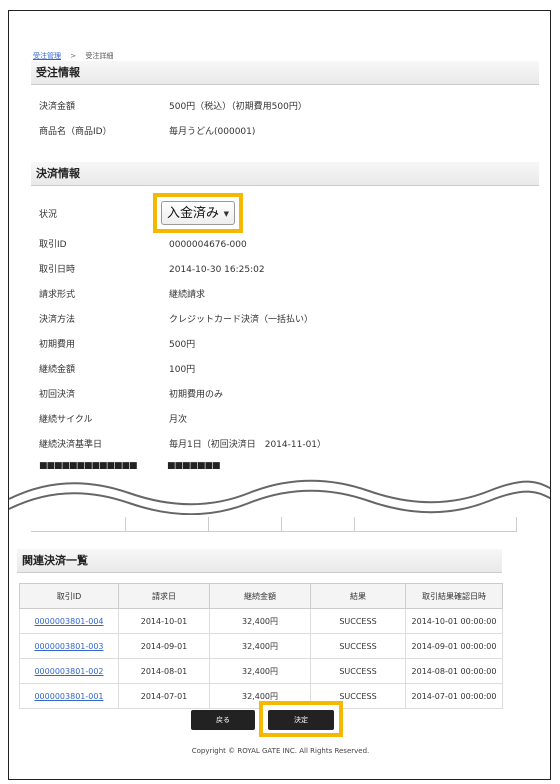  I want to click on row-label: 継続サイクル, so click(66, 420).